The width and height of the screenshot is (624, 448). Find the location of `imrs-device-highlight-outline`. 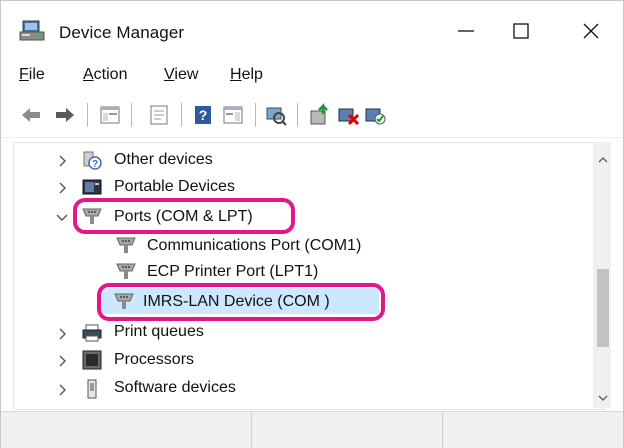

imrs-device-highlight-outline is located at coordinates (241, 302).